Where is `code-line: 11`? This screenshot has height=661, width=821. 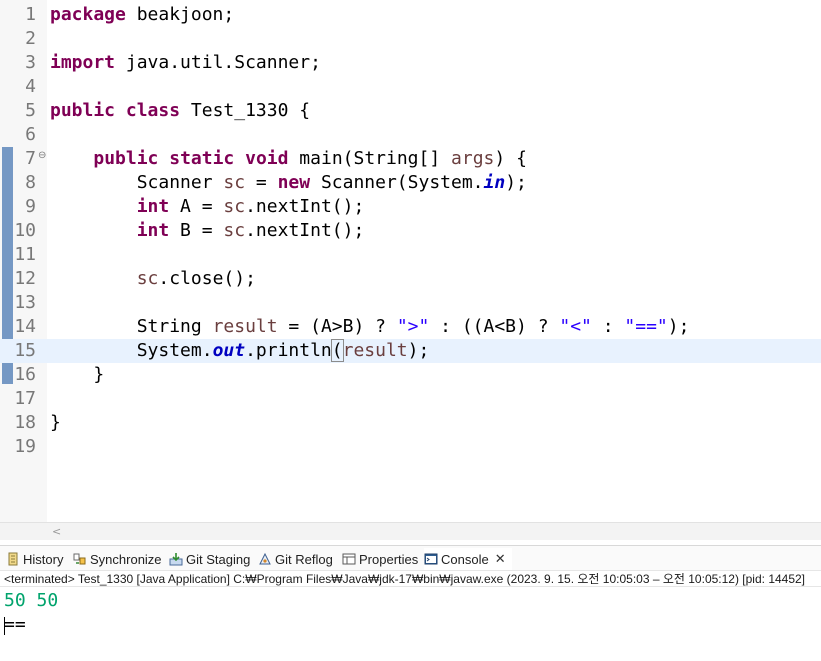
code-line: 11 is located at coordinates (410, 255).